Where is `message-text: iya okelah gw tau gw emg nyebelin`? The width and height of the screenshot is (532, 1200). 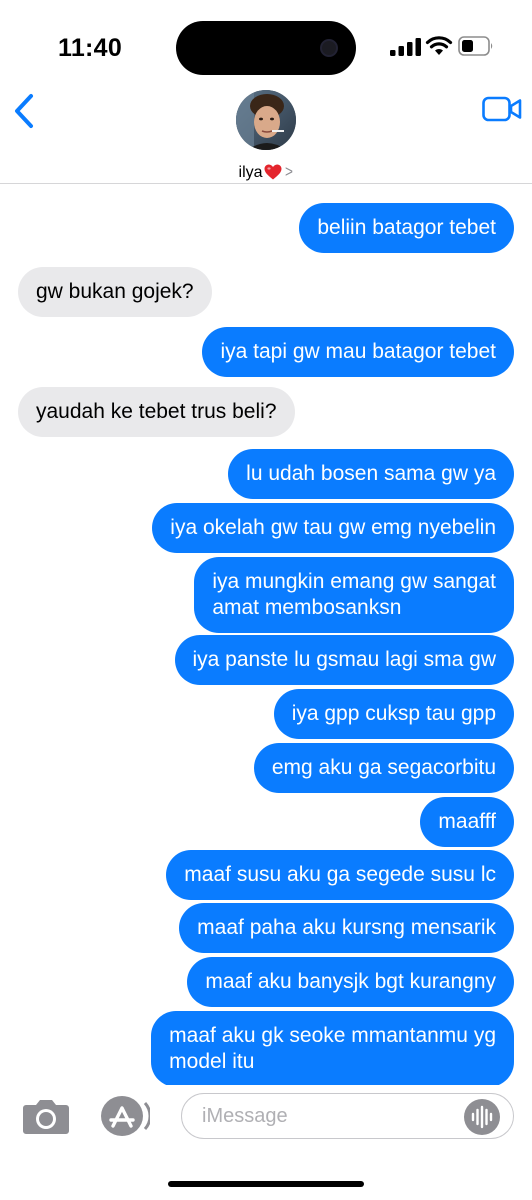
message-text: iya okelah gw tau gw emg nyebelin is located at coordinates (333, 527).